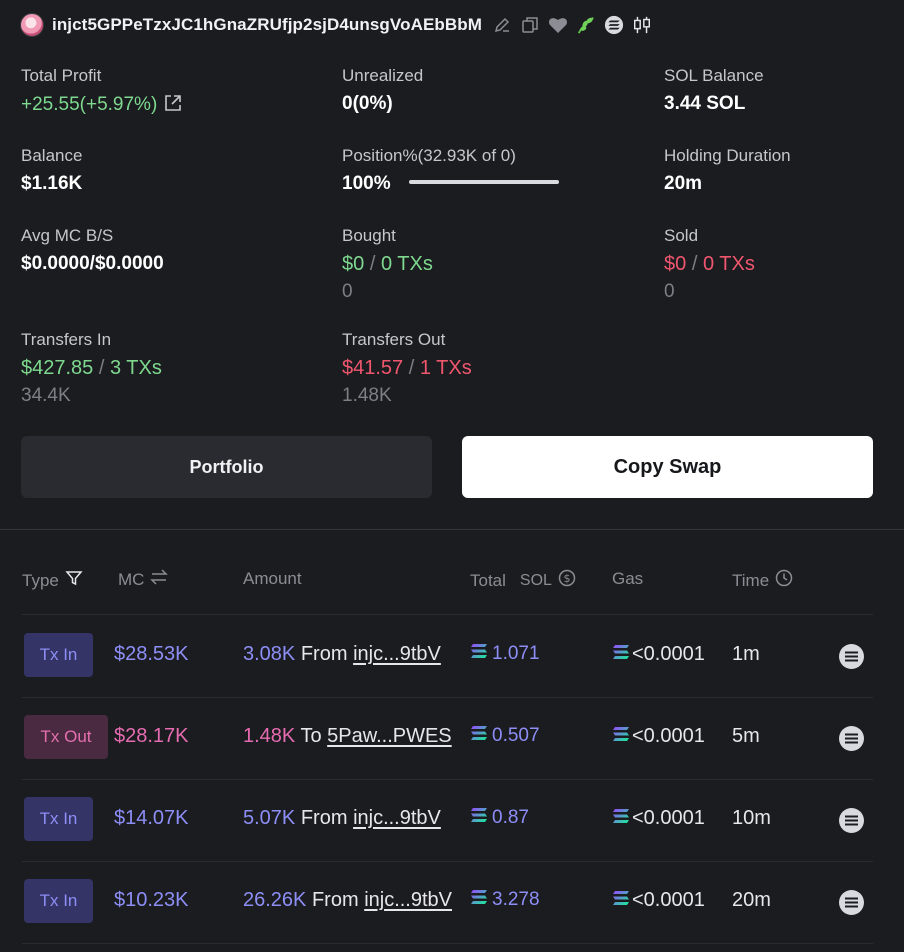 The width and height of the screenshot is (904, 952). What do you see at coordinates (784, 580) in the screenshot?
I see `clock-icon` at bounding box center [784, 580].